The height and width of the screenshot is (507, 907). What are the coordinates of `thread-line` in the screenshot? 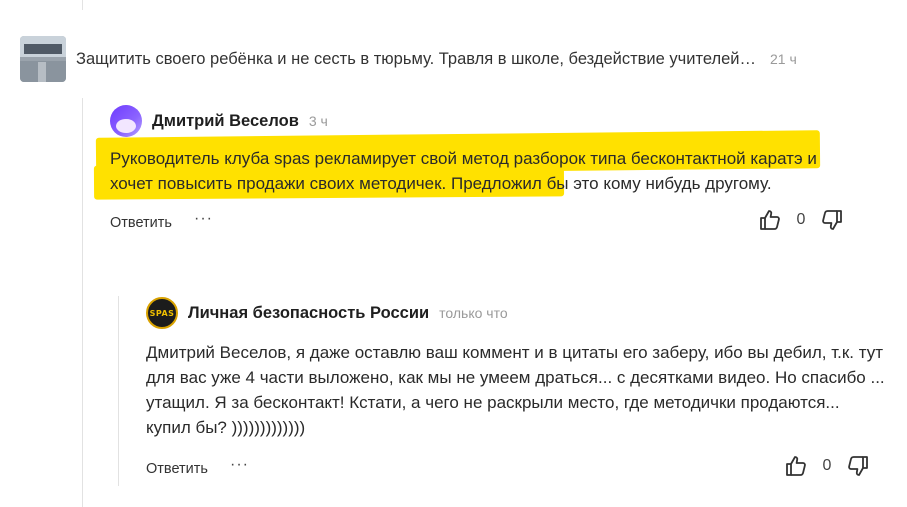 It's located at (82, 302).